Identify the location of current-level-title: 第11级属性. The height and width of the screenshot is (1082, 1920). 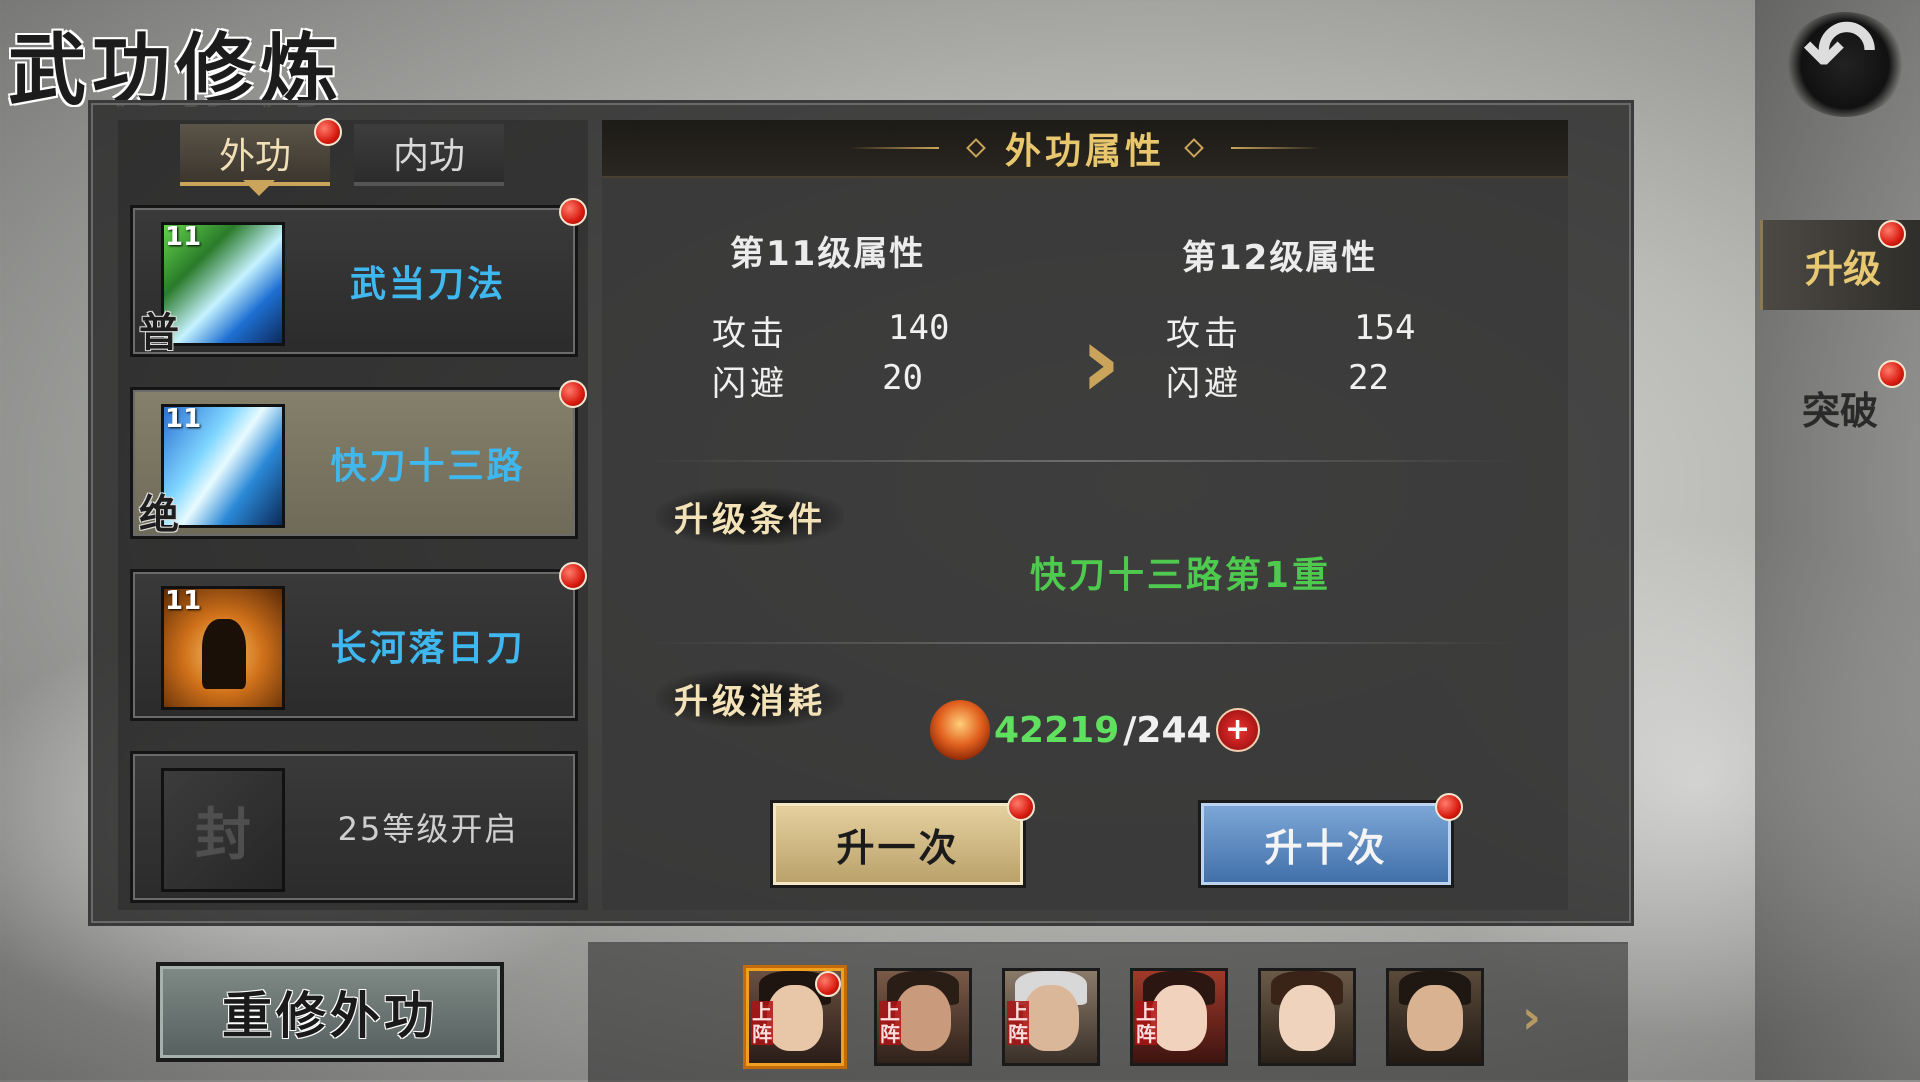
(828, 254).